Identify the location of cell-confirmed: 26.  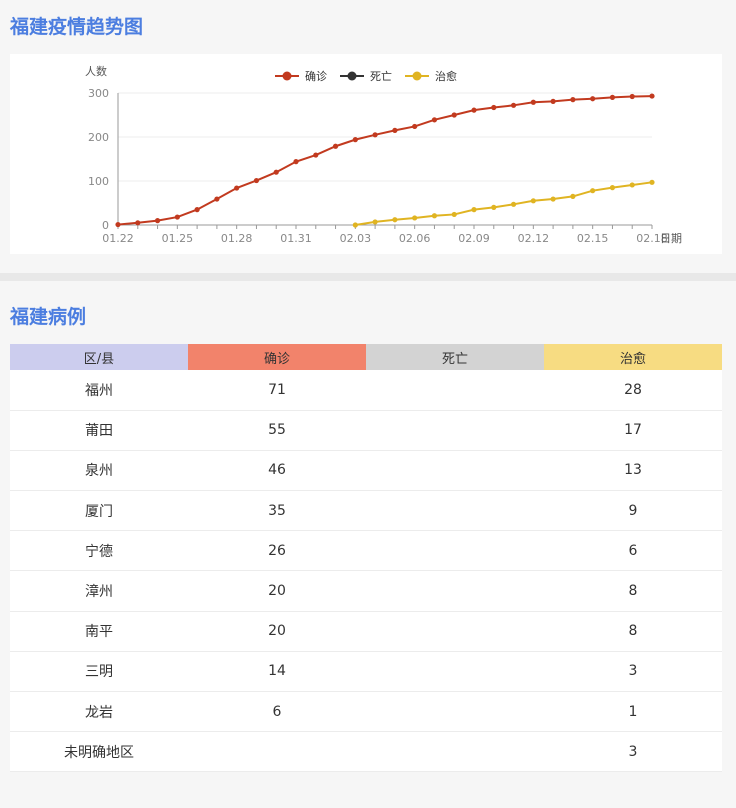
(277, 551).